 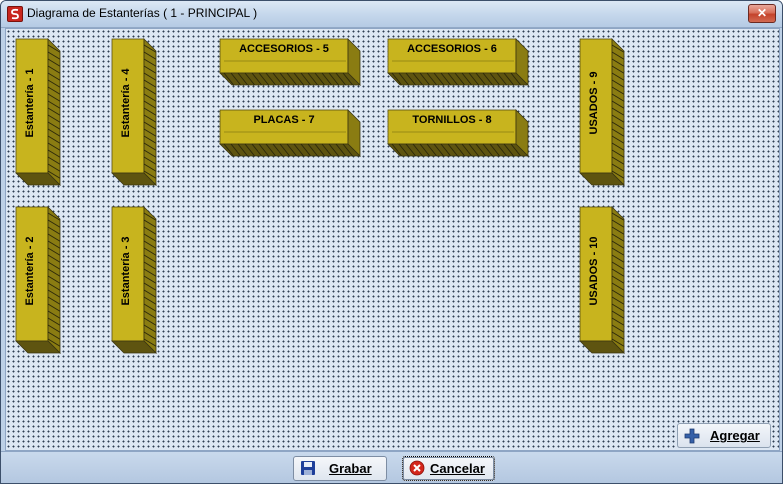 I want to click on cancel-x-icon, so click(x=417, y=468).